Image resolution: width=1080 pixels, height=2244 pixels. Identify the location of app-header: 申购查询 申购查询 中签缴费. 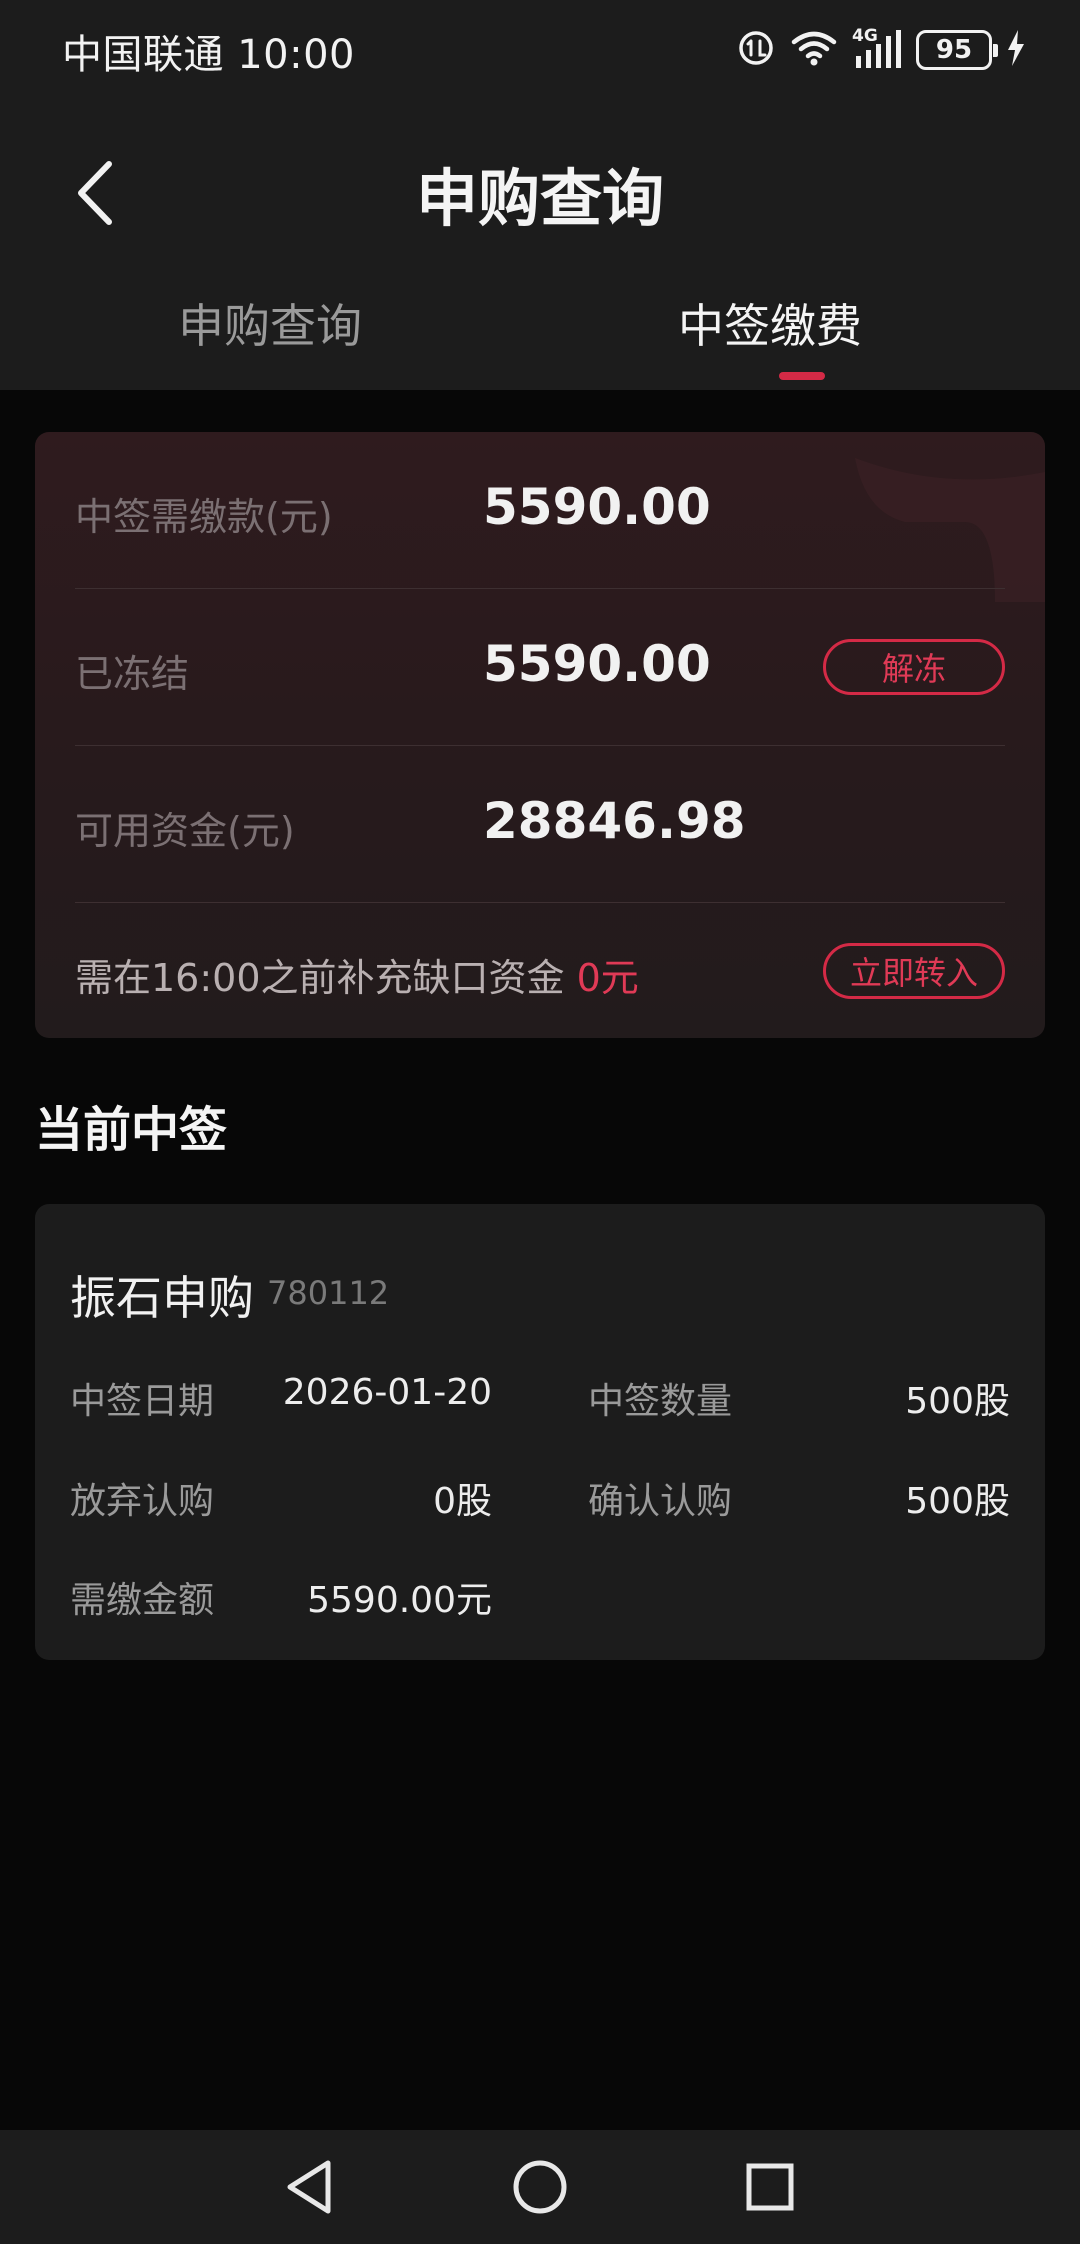
(540, 245).